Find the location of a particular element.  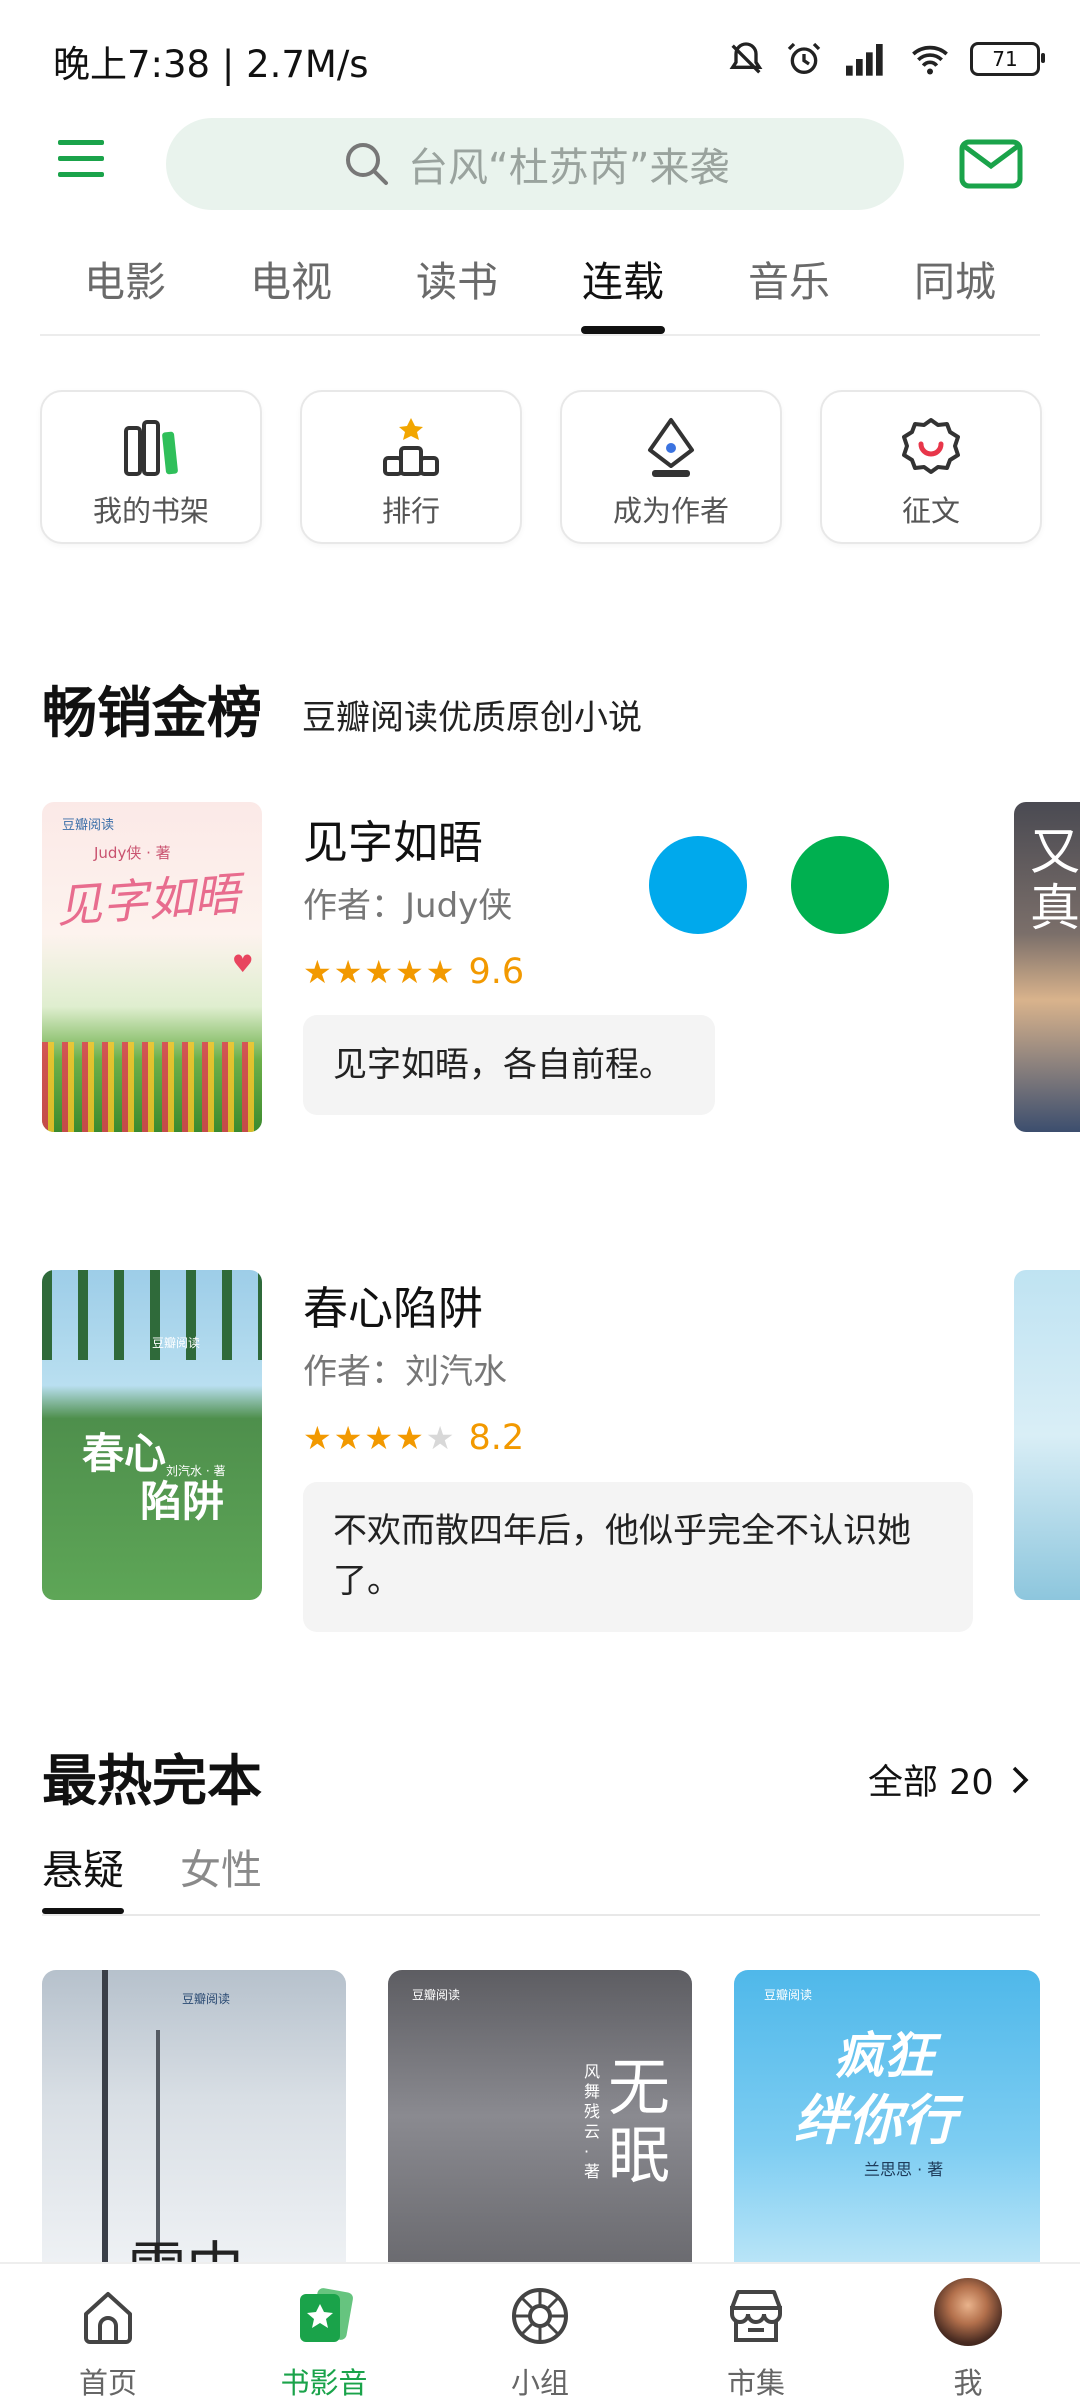

book-cover: 豆瓣阅读 Judy侠 · 著 见字如晤 ♥ is located at coordinates (152, 967).